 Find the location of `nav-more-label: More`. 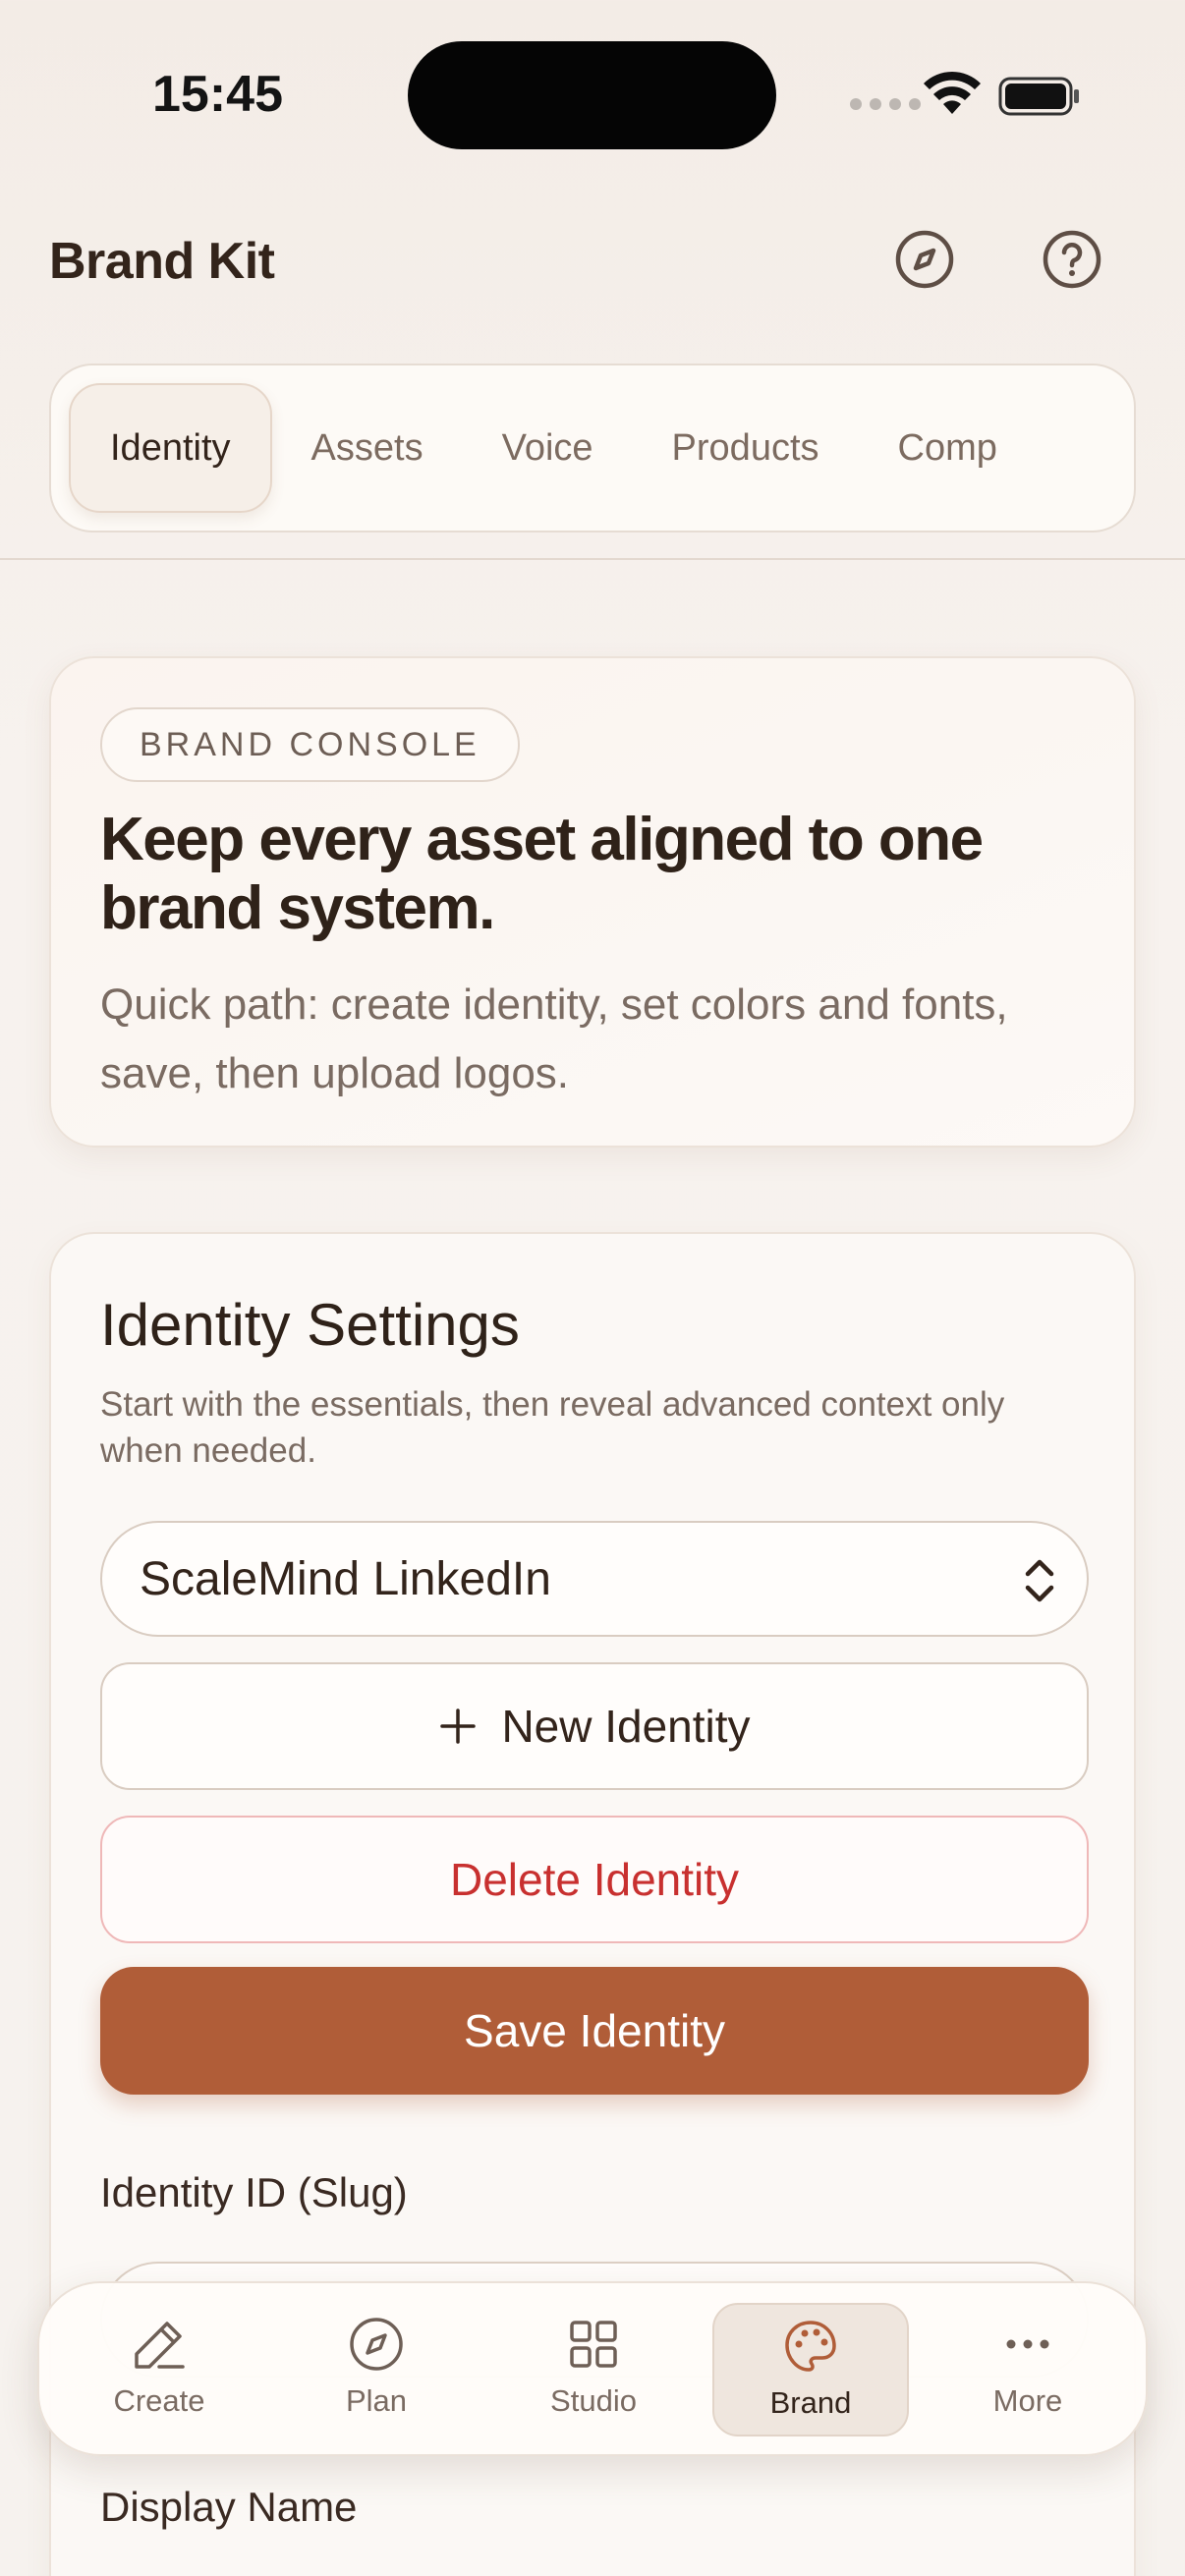

nav-more-label: More is located at coordinates (1027, 2400).